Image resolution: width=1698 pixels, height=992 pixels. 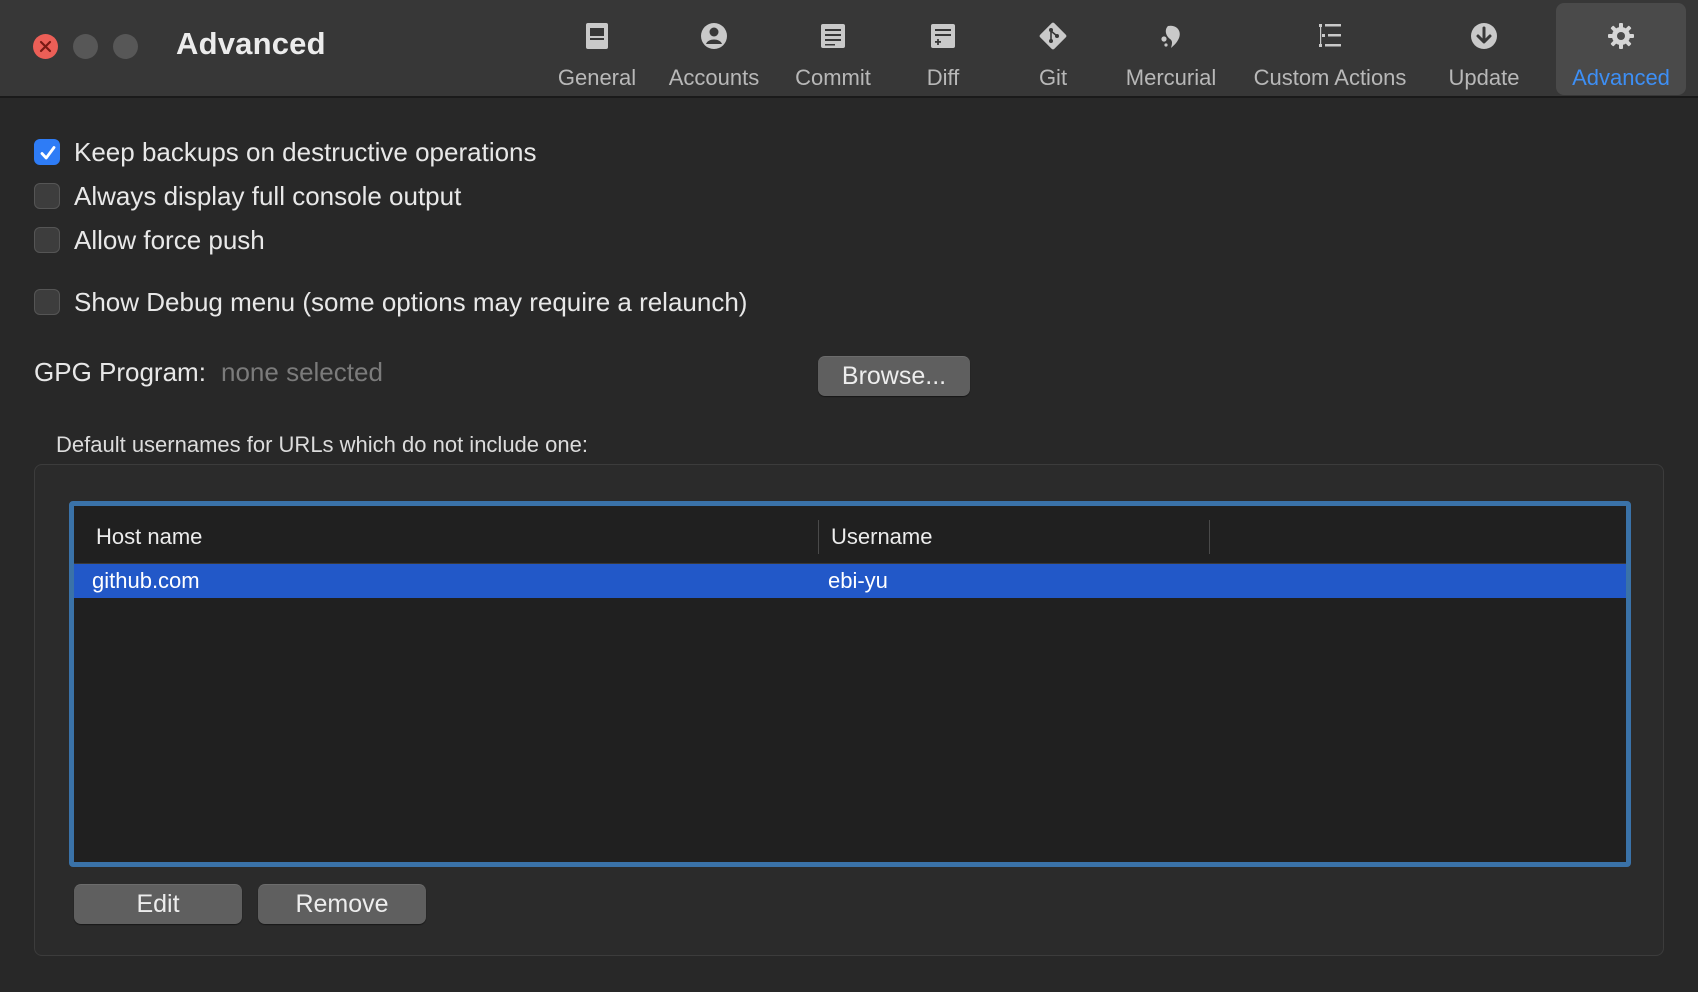 I want to click on tab-advanced: Advanced, so click(x=1621, y=49).